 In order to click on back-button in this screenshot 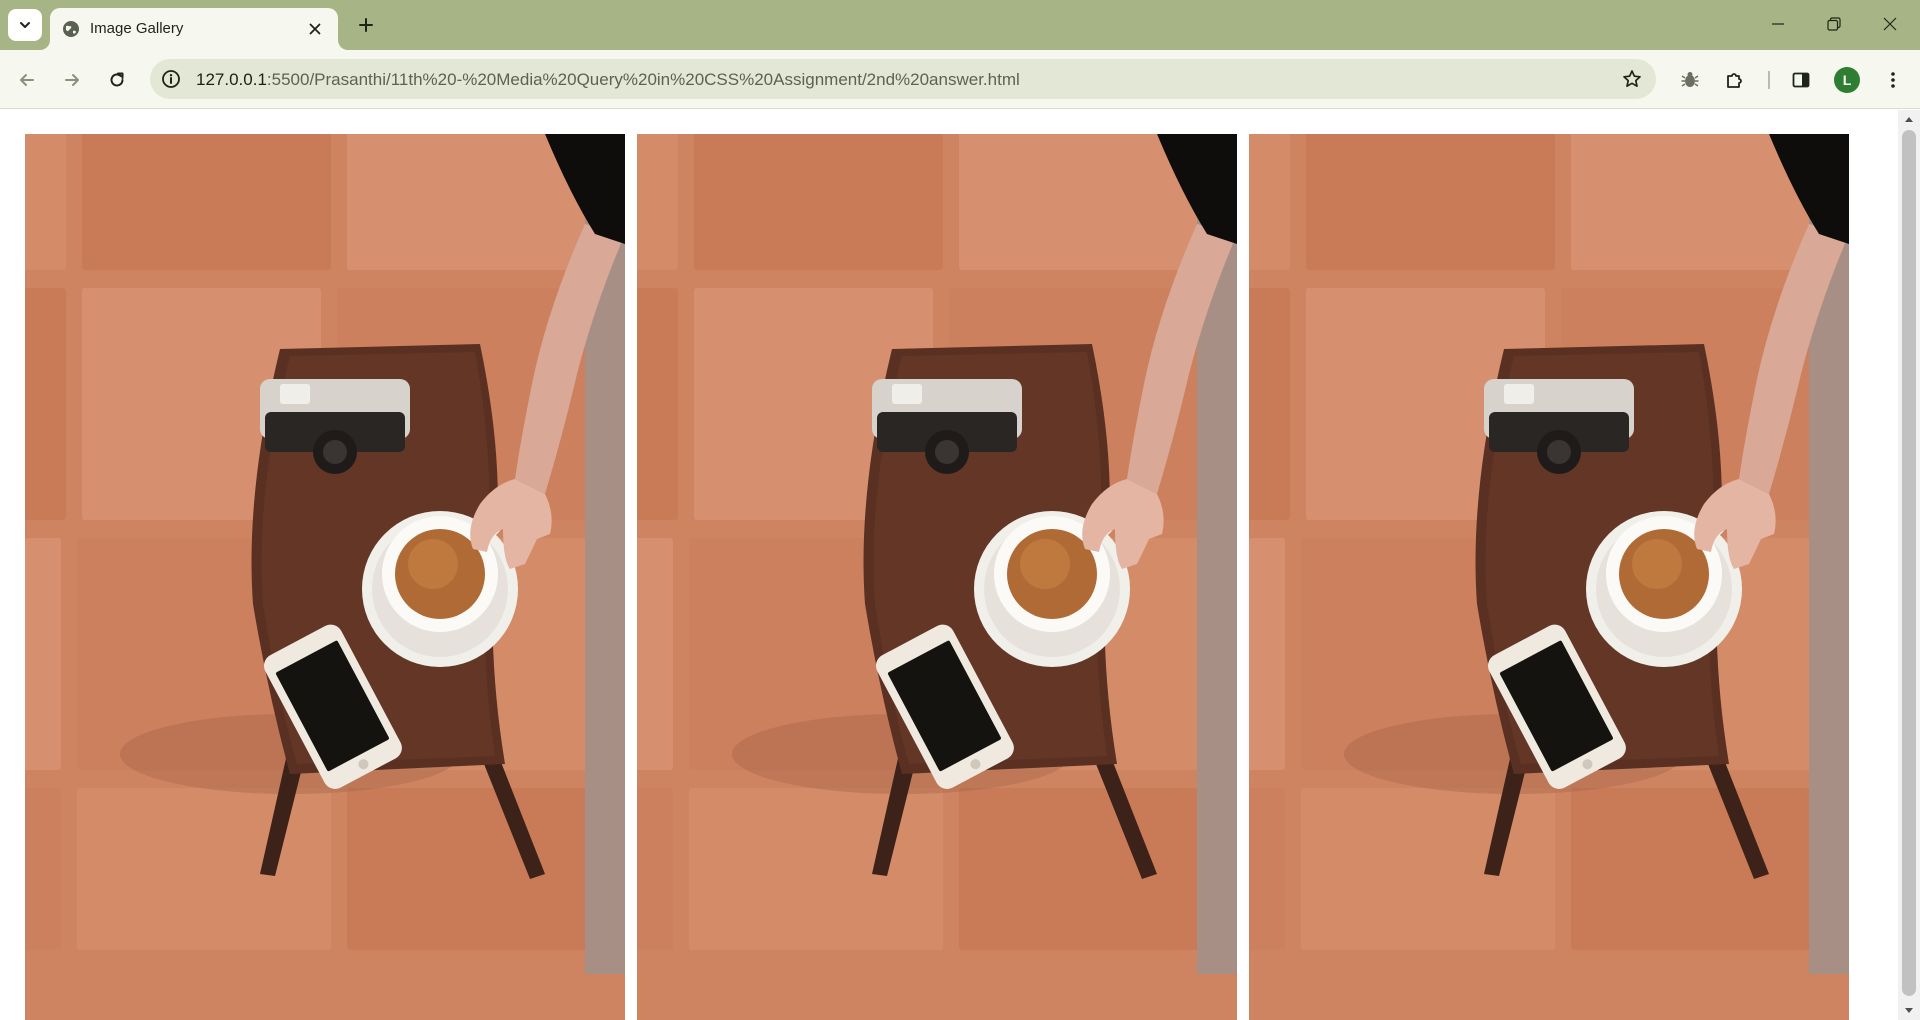, I will do `click(27, 80)`.